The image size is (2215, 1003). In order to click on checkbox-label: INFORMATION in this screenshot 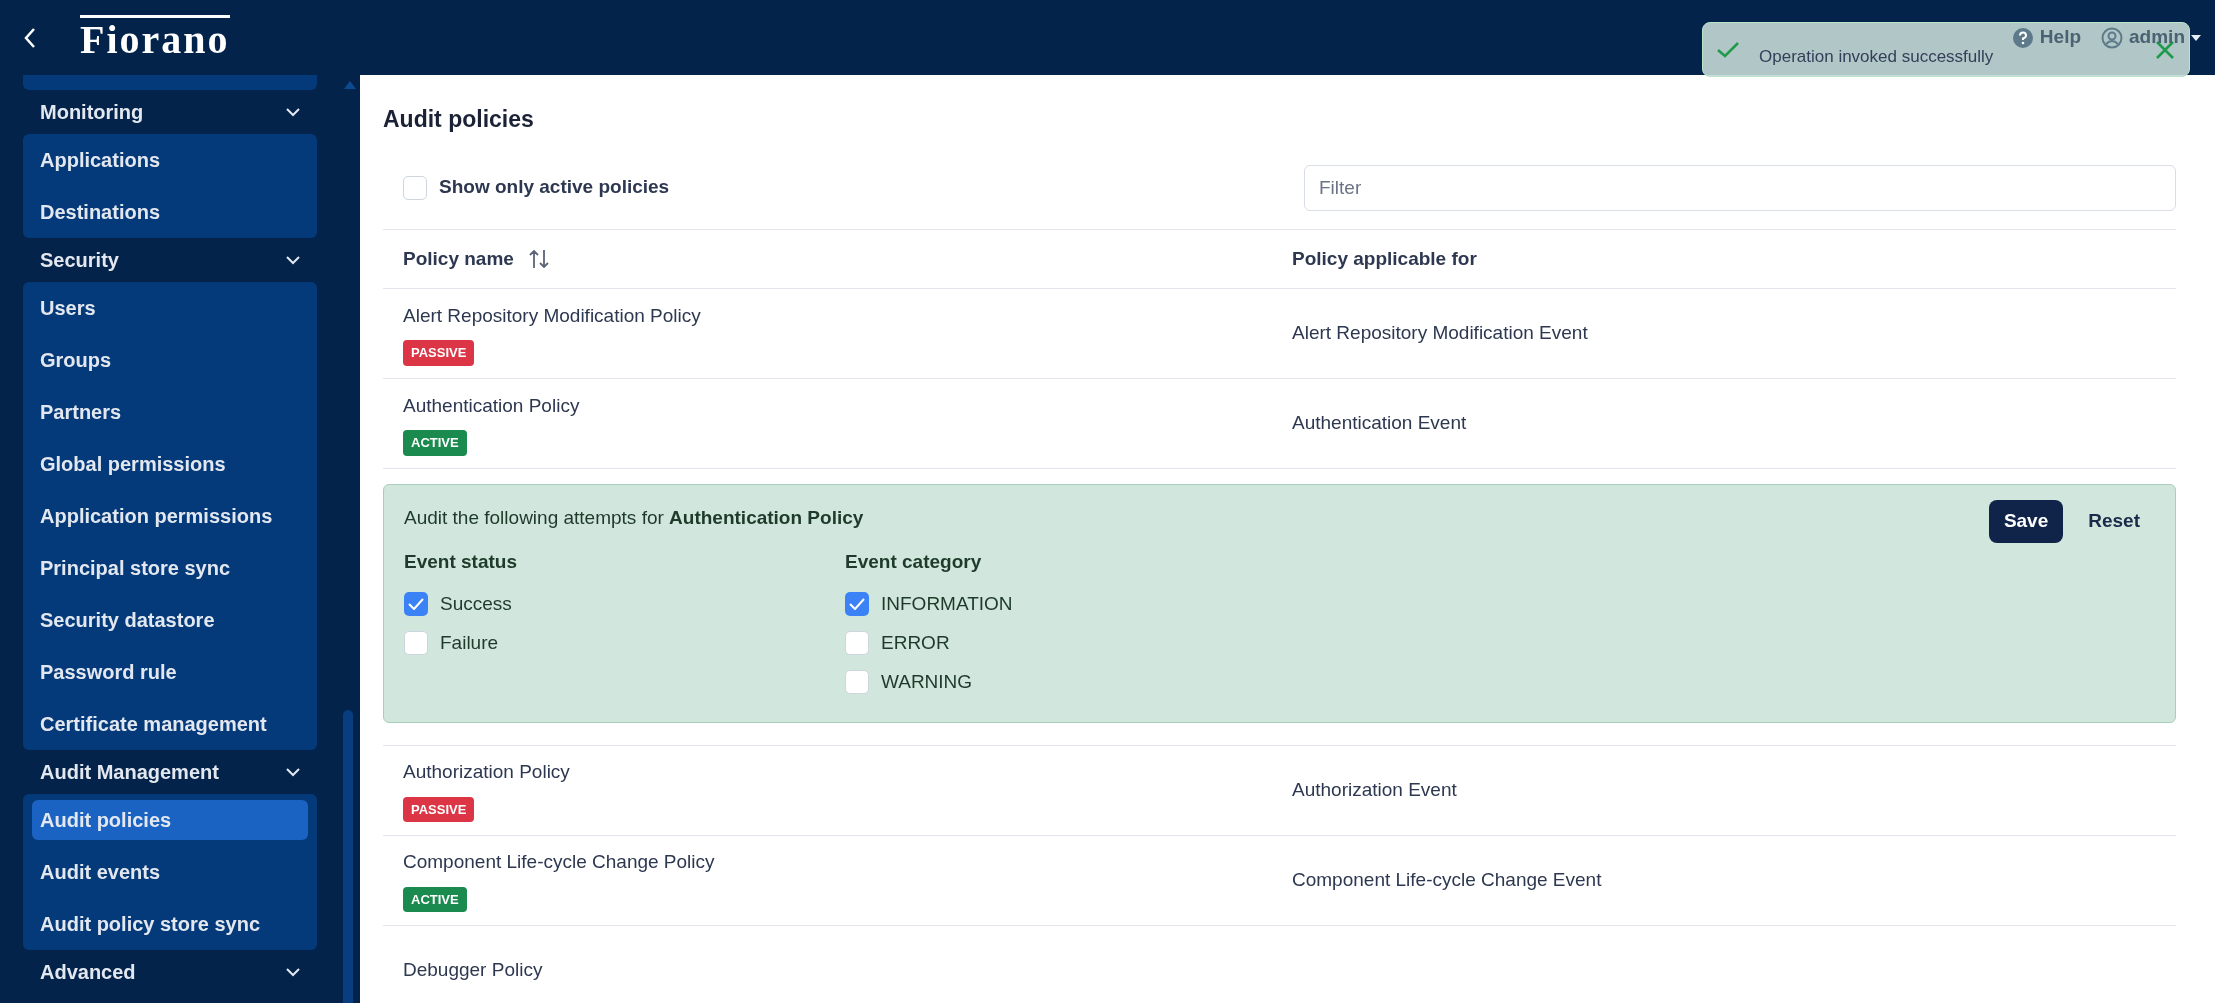, I will do `click(947, 603)`.